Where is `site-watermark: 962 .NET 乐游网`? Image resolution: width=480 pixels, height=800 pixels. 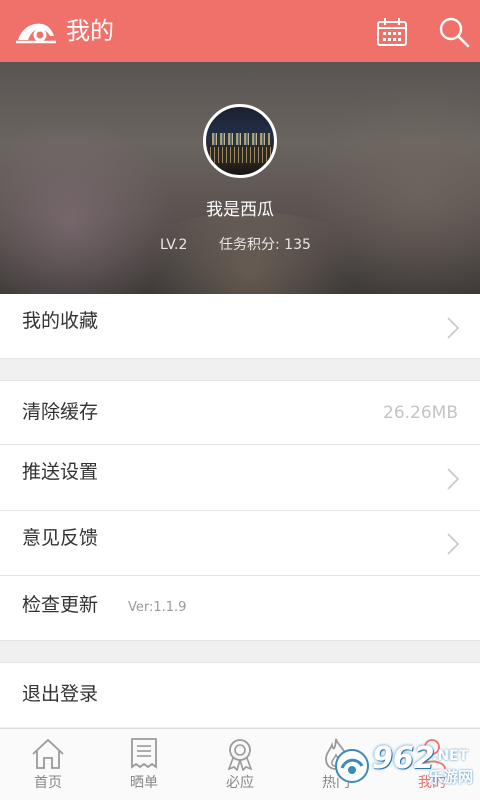
site-watermark: 962 .NET 乐游网 is located at coordinates (404, 768).